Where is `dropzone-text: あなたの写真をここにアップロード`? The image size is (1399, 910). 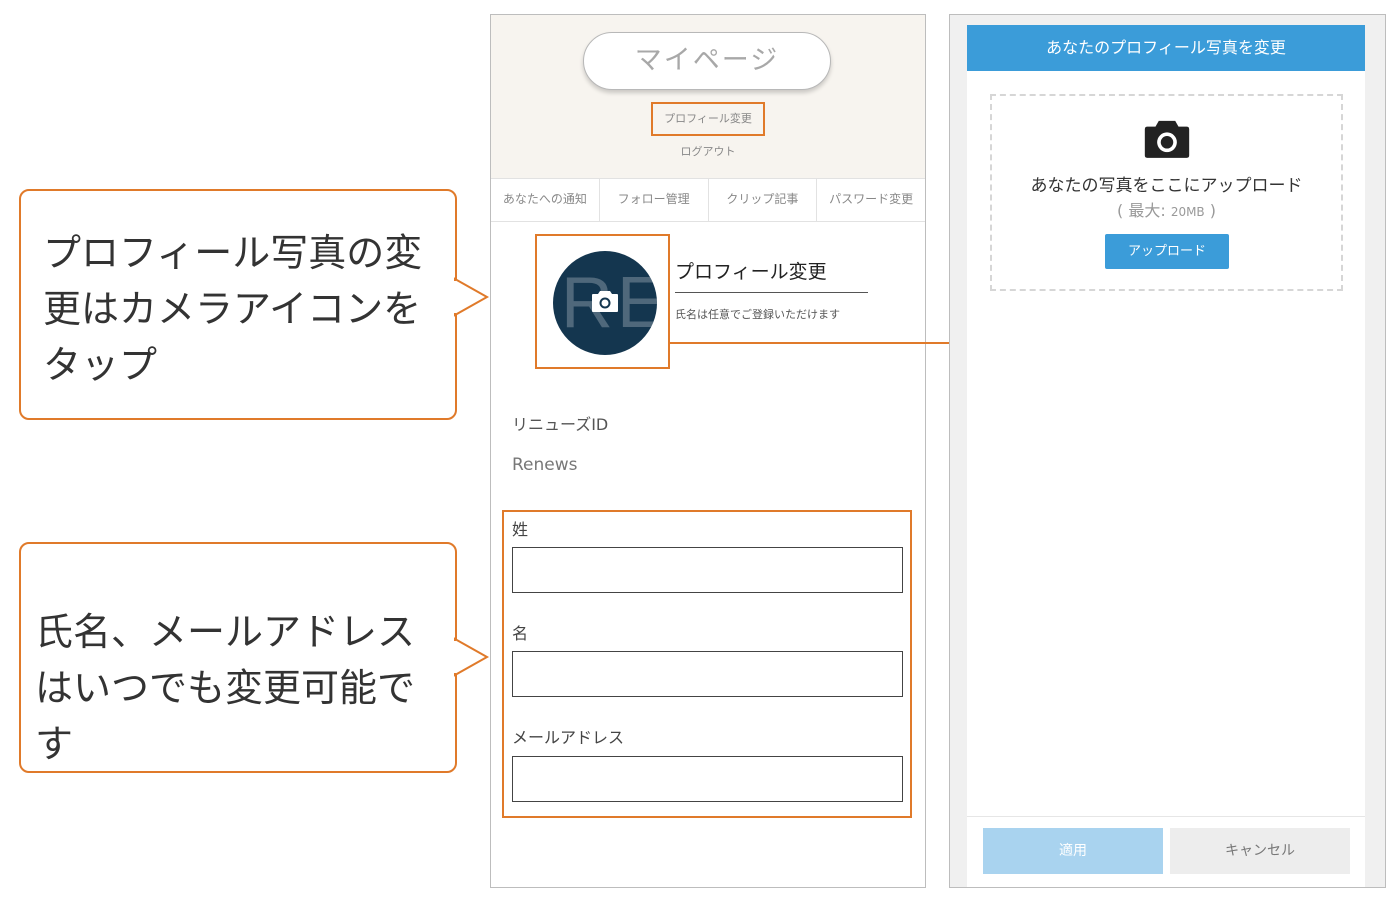
dropzone-text: あなたの写真をここにアップロード is located at coordinates (1166, 186).